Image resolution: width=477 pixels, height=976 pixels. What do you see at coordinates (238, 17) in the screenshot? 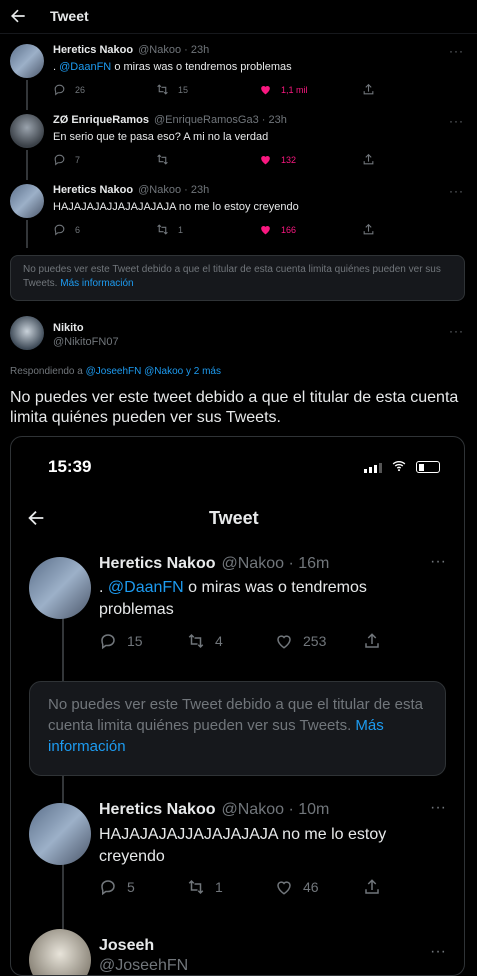
I see `top-bar: Tweet` at bounding box center [238, 17].